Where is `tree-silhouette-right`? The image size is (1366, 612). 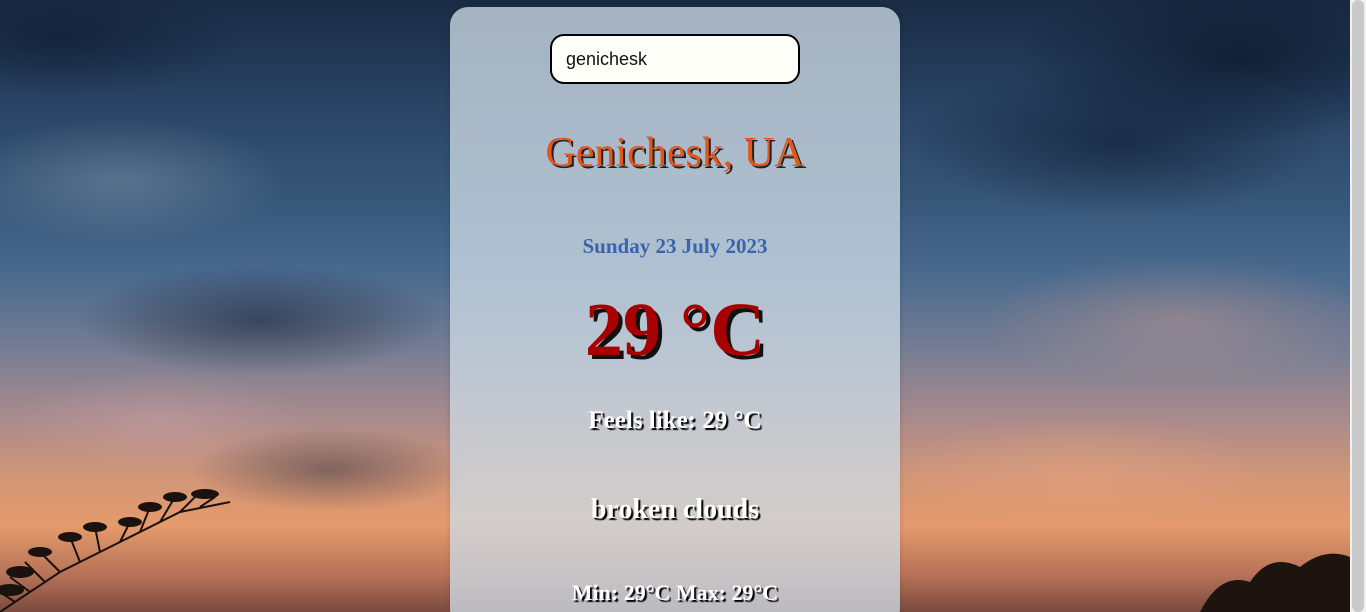
tree-silhouette-right is located at coordinates (1275, 582).